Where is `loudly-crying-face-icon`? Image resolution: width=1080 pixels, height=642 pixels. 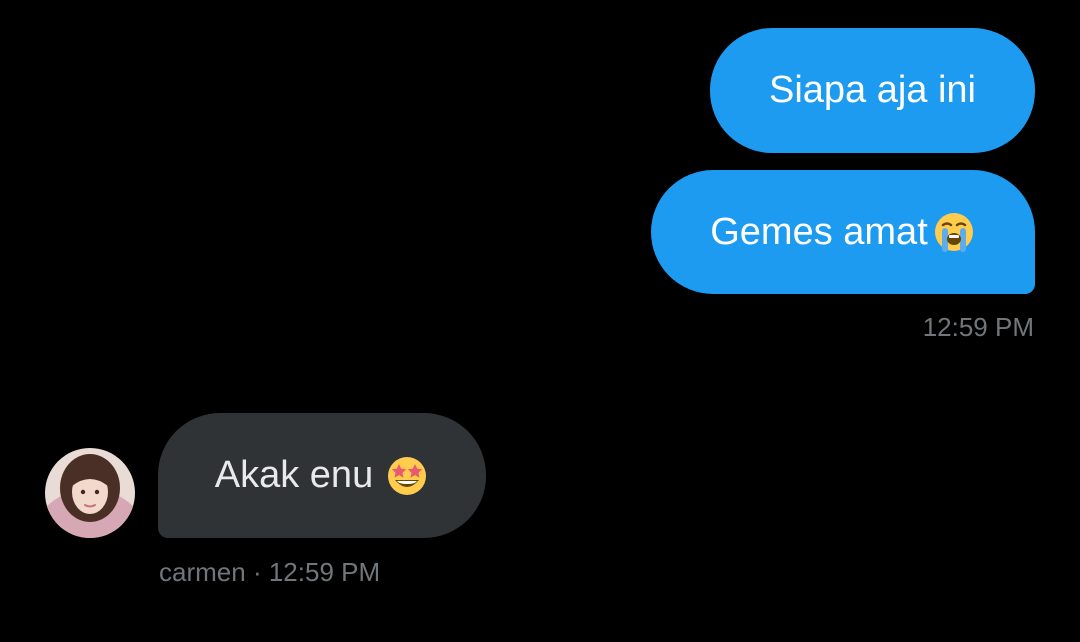
loudly-crying-face-icon is located at coordinates (954, 232).